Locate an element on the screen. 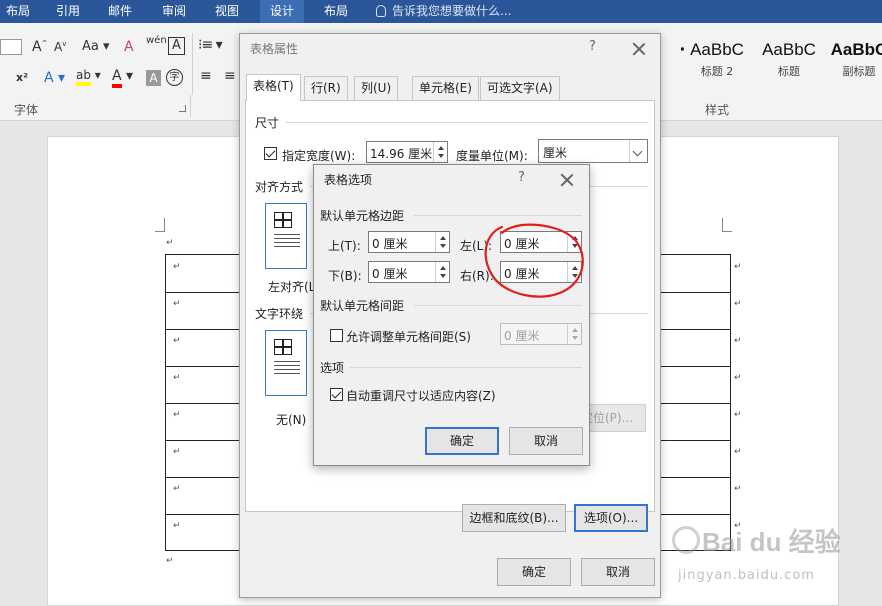  top-margin-label: 上(T): is located at coordinates (344, 246).